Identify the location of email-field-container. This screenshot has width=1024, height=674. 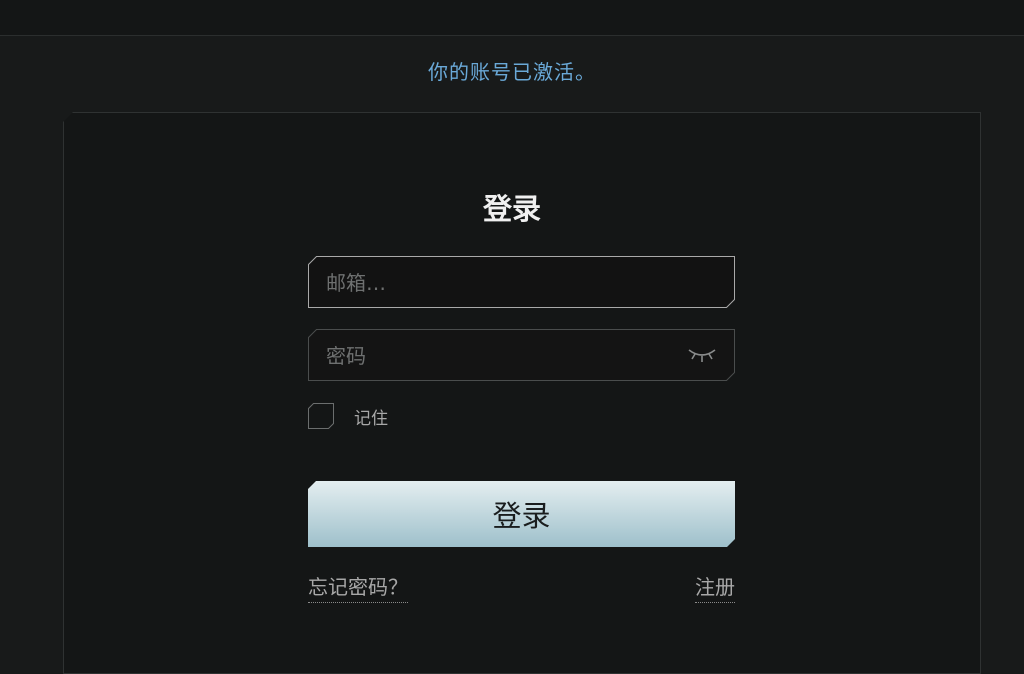
(521, 283).